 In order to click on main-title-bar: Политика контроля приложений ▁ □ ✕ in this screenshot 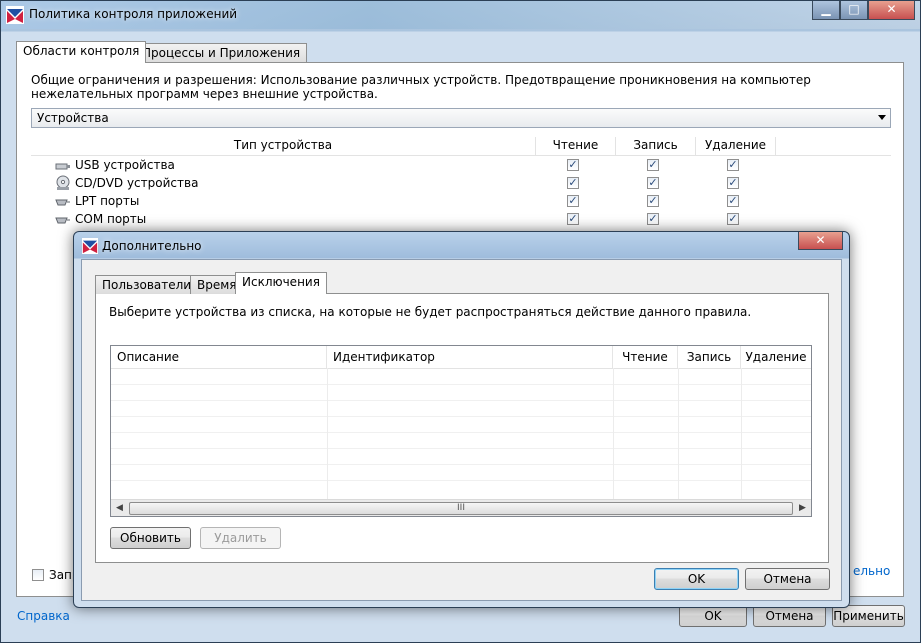, I will do `click(460, 15)`.